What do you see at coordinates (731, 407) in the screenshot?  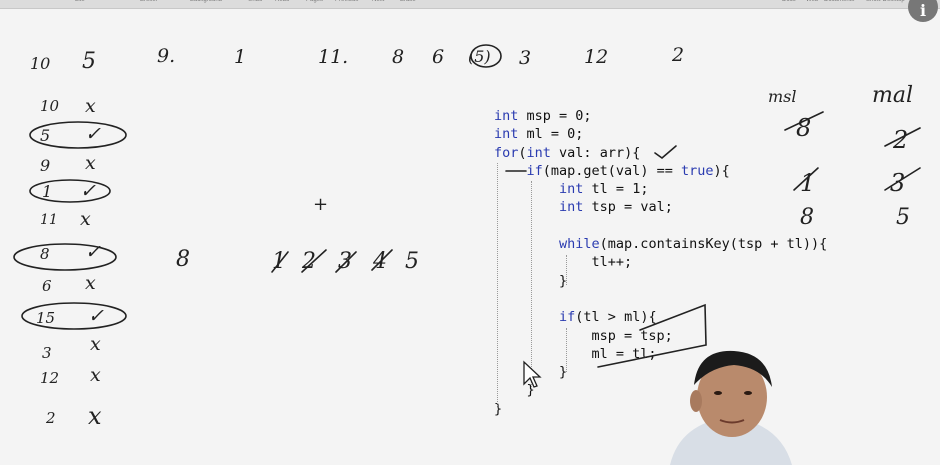 I see `presenter-webcam` at bounding box center [731, 407].